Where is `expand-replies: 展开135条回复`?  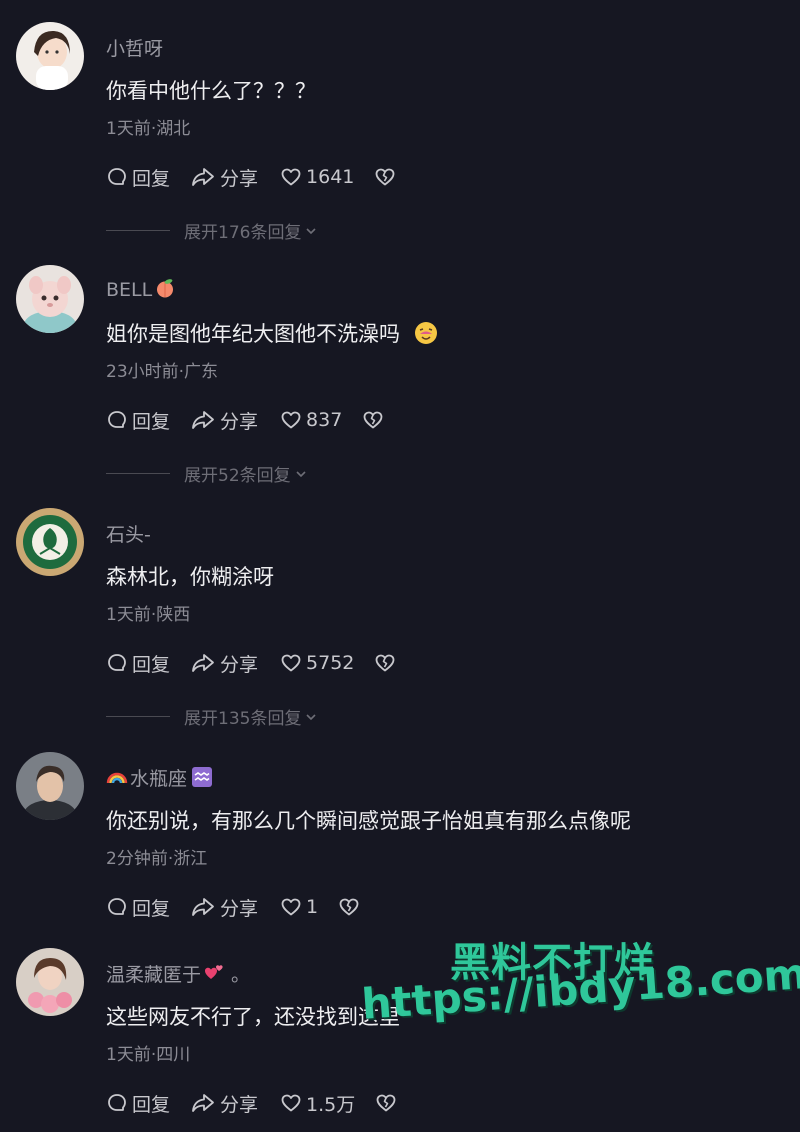
expand-replies: 展开135条回复 is located at coordinates (212, 716).